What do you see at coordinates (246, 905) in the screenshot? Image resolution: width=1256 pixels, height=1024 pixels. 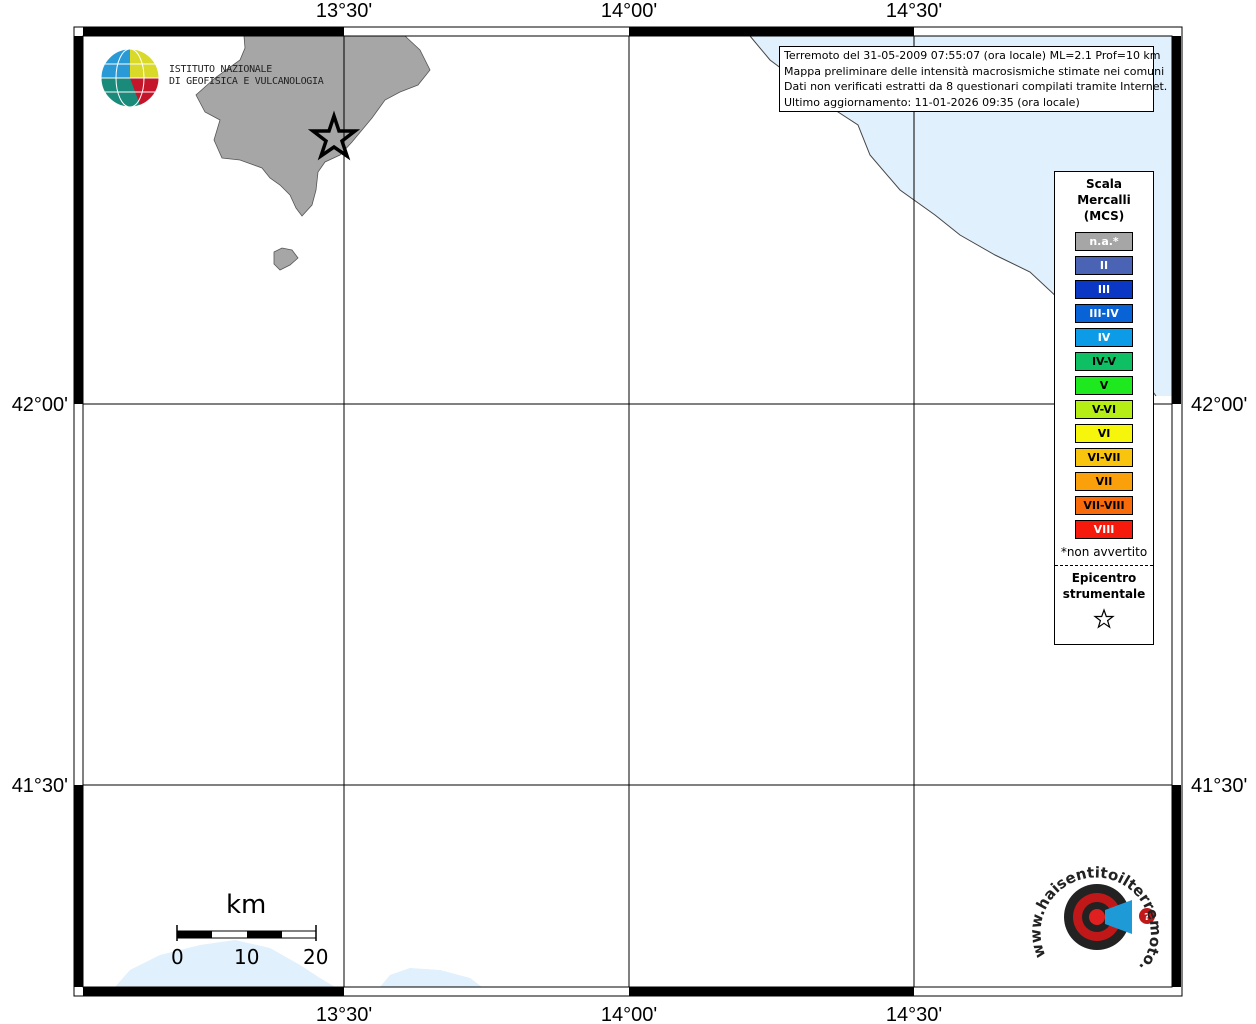 I see `scale-unit-label: km` at bounding box center [246, 905].